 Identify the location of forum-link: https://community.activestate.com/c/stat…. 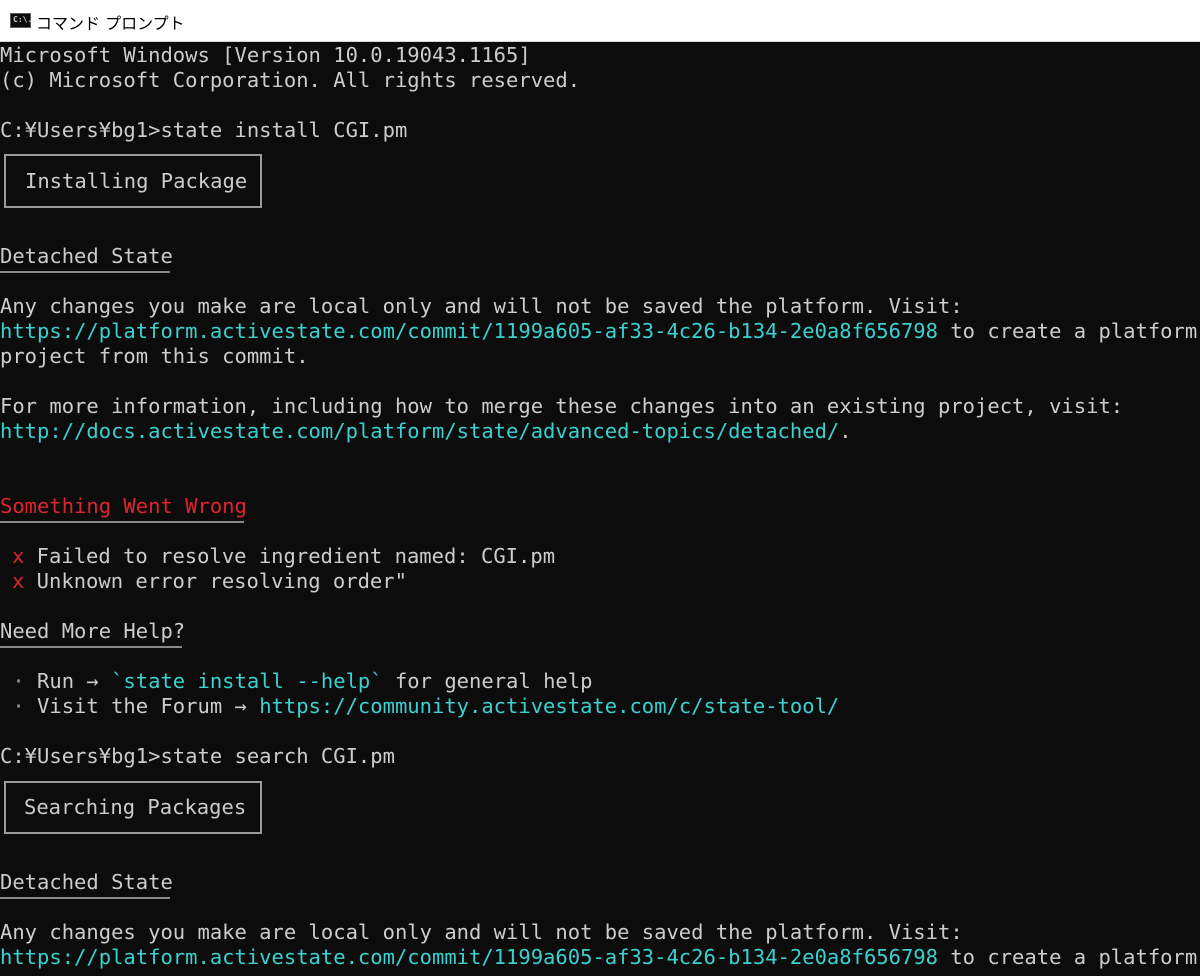
(549, 706).